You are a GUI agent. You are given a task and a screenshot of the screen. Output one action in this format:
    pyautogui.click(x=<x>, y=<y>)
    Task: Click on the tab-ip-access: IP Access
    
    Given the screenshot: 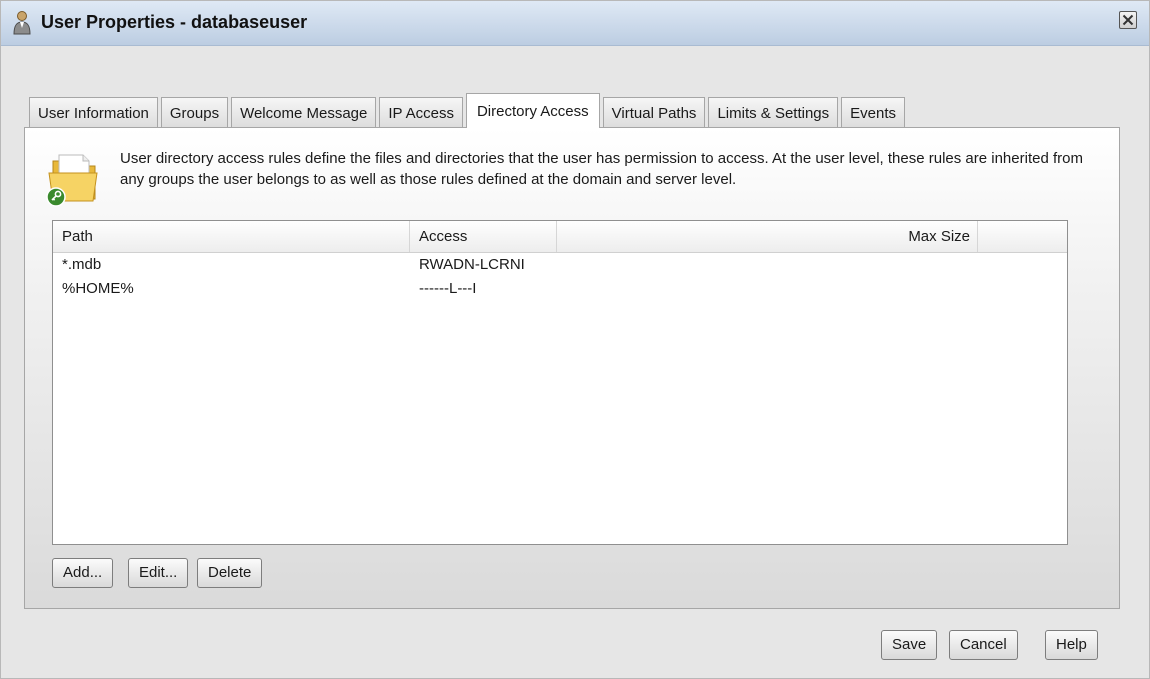 What is the action you would take?
    pyautogui.click(x=421, y=112)
    